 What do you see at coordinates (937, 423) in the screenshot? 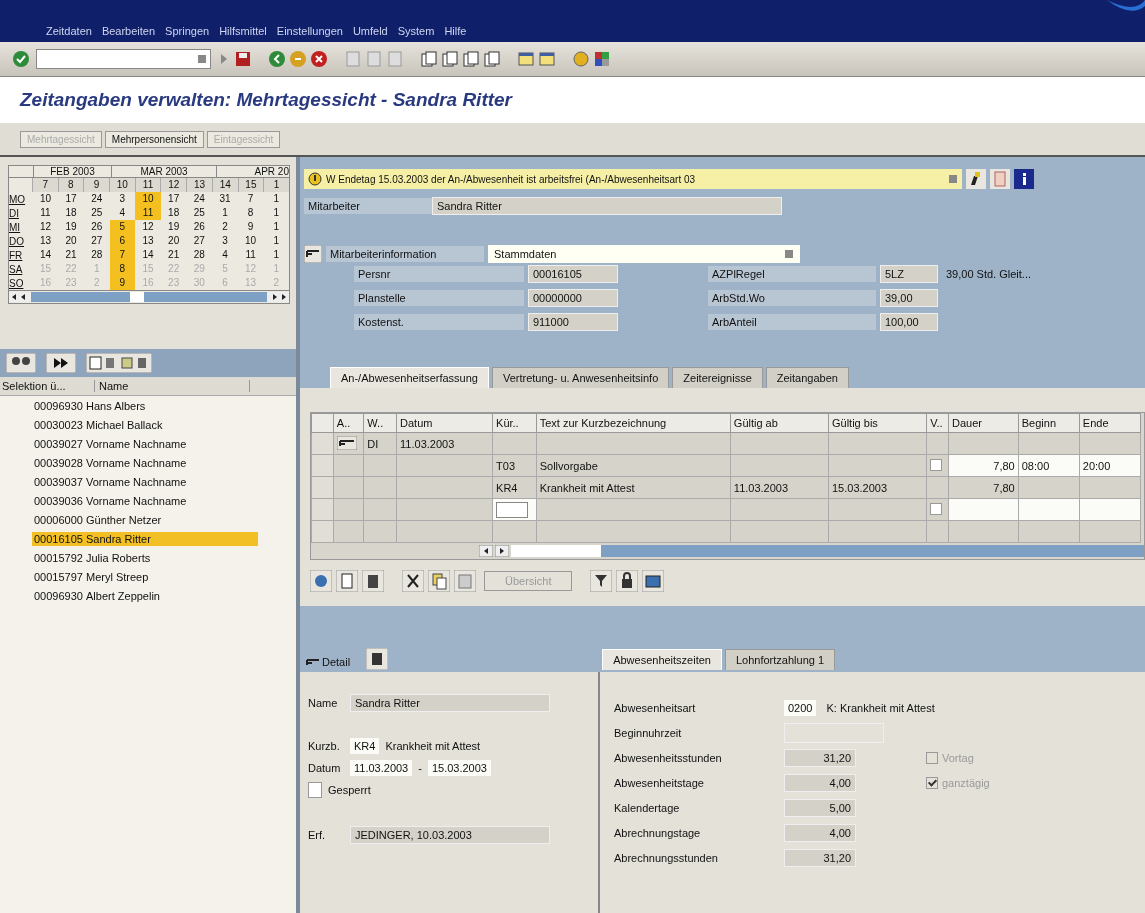
I see `column-header: V..` at bounding box center [937, 423].